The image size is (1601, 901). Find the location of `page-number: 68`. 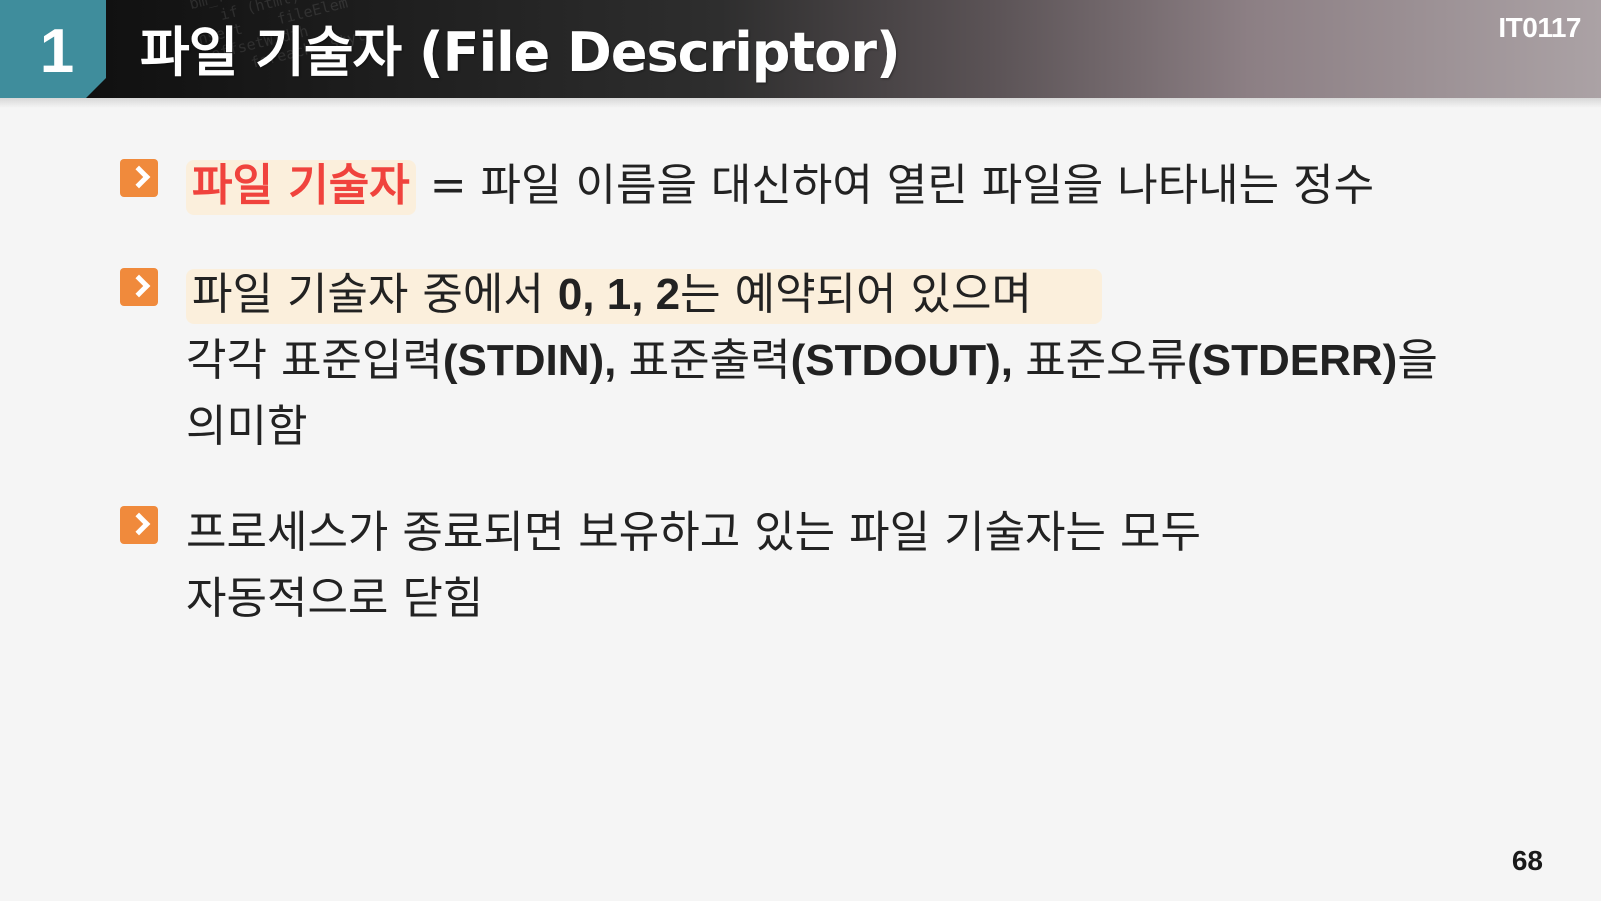

page-number: 68 is located at coordinates (1527, 860).